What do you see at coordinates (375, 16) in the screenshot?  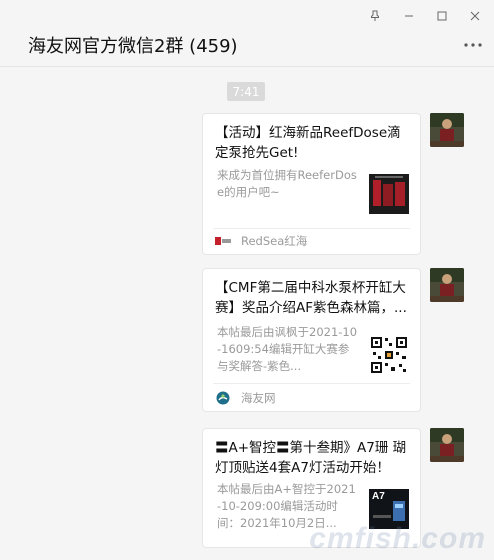 I see `pin-icon` at bounding box center [375, 16].